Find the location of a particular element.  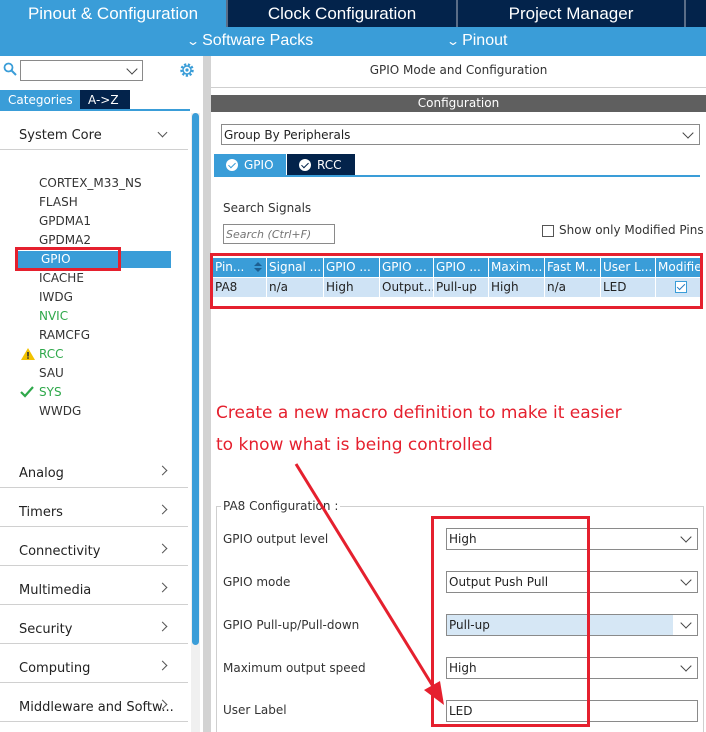

pinout-label: Pinout is located at coordinates (485, 40).